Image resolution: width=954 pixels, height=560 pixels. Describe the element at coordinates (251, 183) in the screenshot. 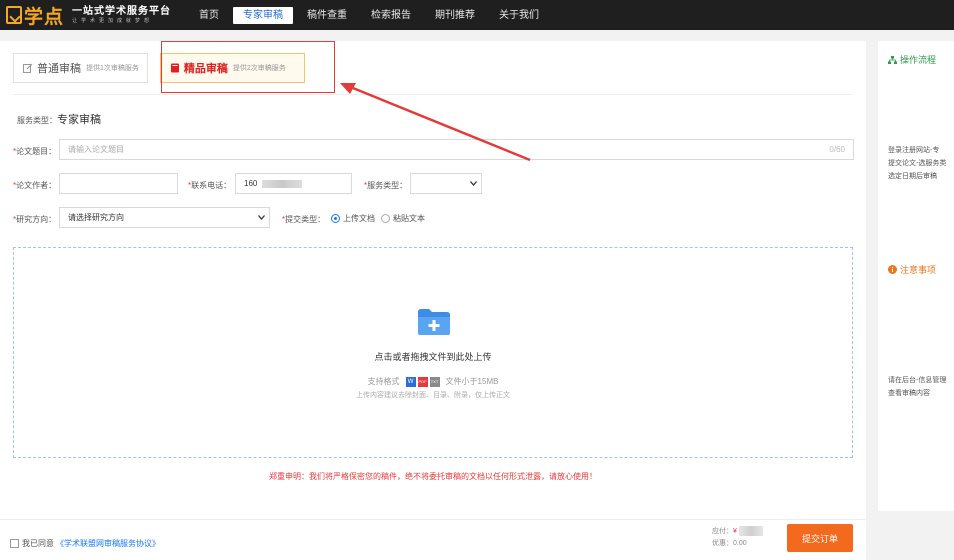

I see `phone-value: 160` at that location.